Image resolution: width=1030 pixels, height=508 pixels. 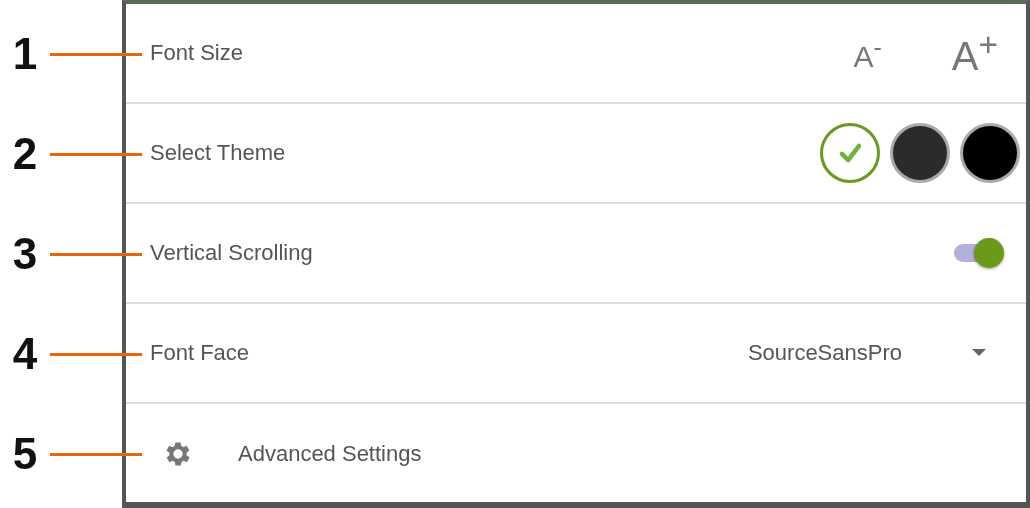 I want to click on font-face-dropdown: SourceSansPro, so click(x=866, y=353).